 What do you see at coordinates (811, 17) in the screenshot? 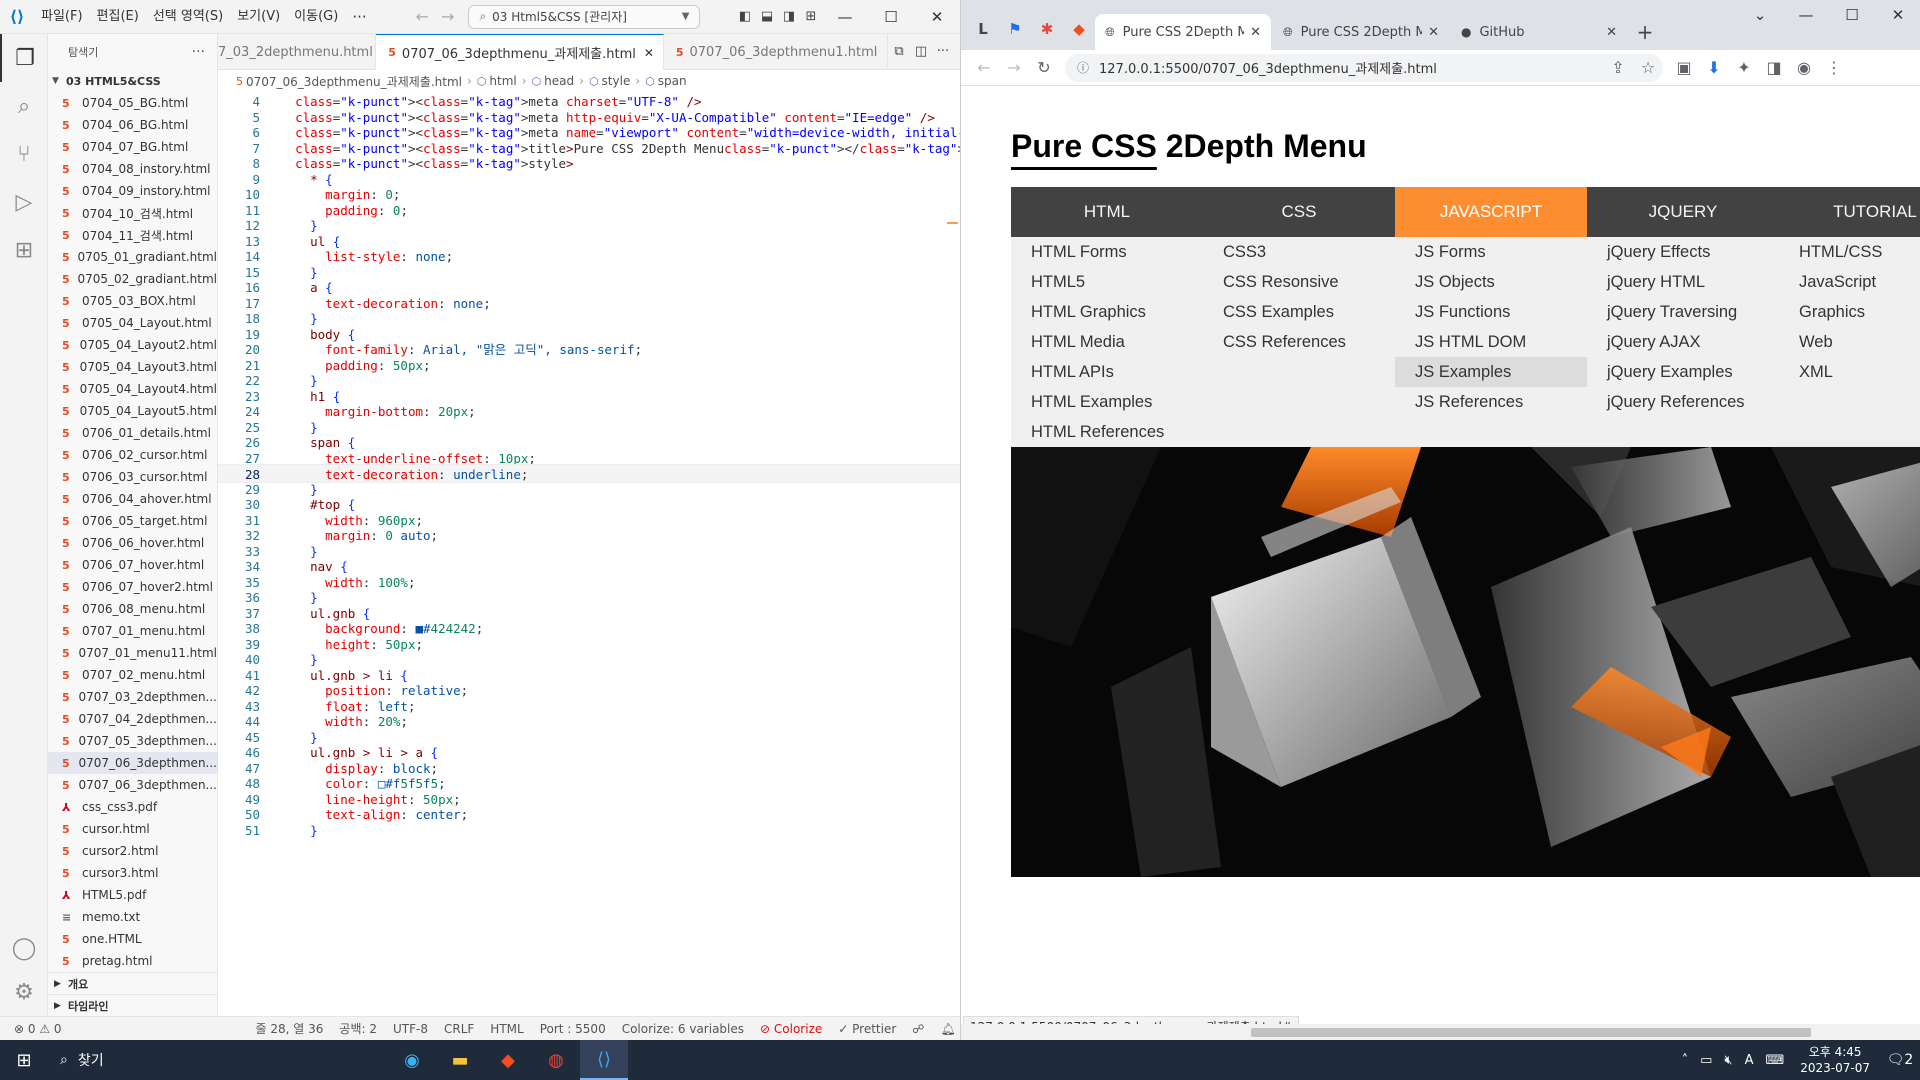
I see `customize-layout-icon: ⊞` at bounding box center [811, 17].